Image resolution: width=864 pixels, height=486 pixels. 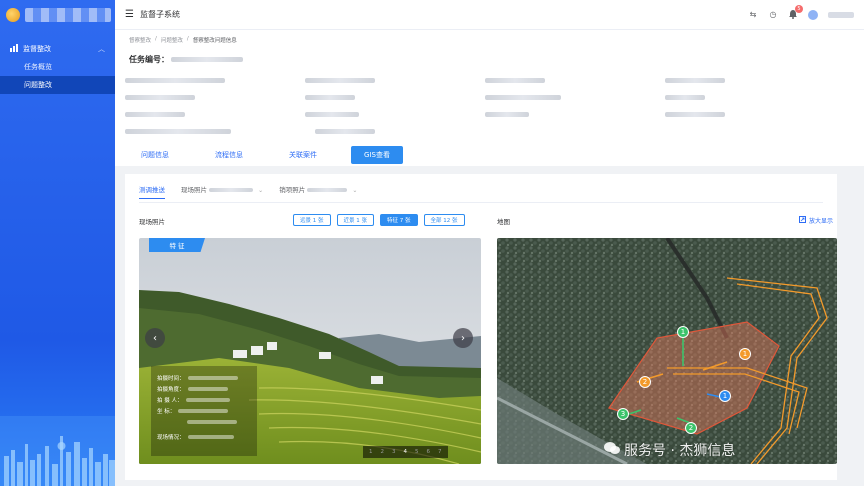 What do you see at coordinates (57, 451) in the screenshot?
I see `city-skyline-image` at bounding box center [57, 451].